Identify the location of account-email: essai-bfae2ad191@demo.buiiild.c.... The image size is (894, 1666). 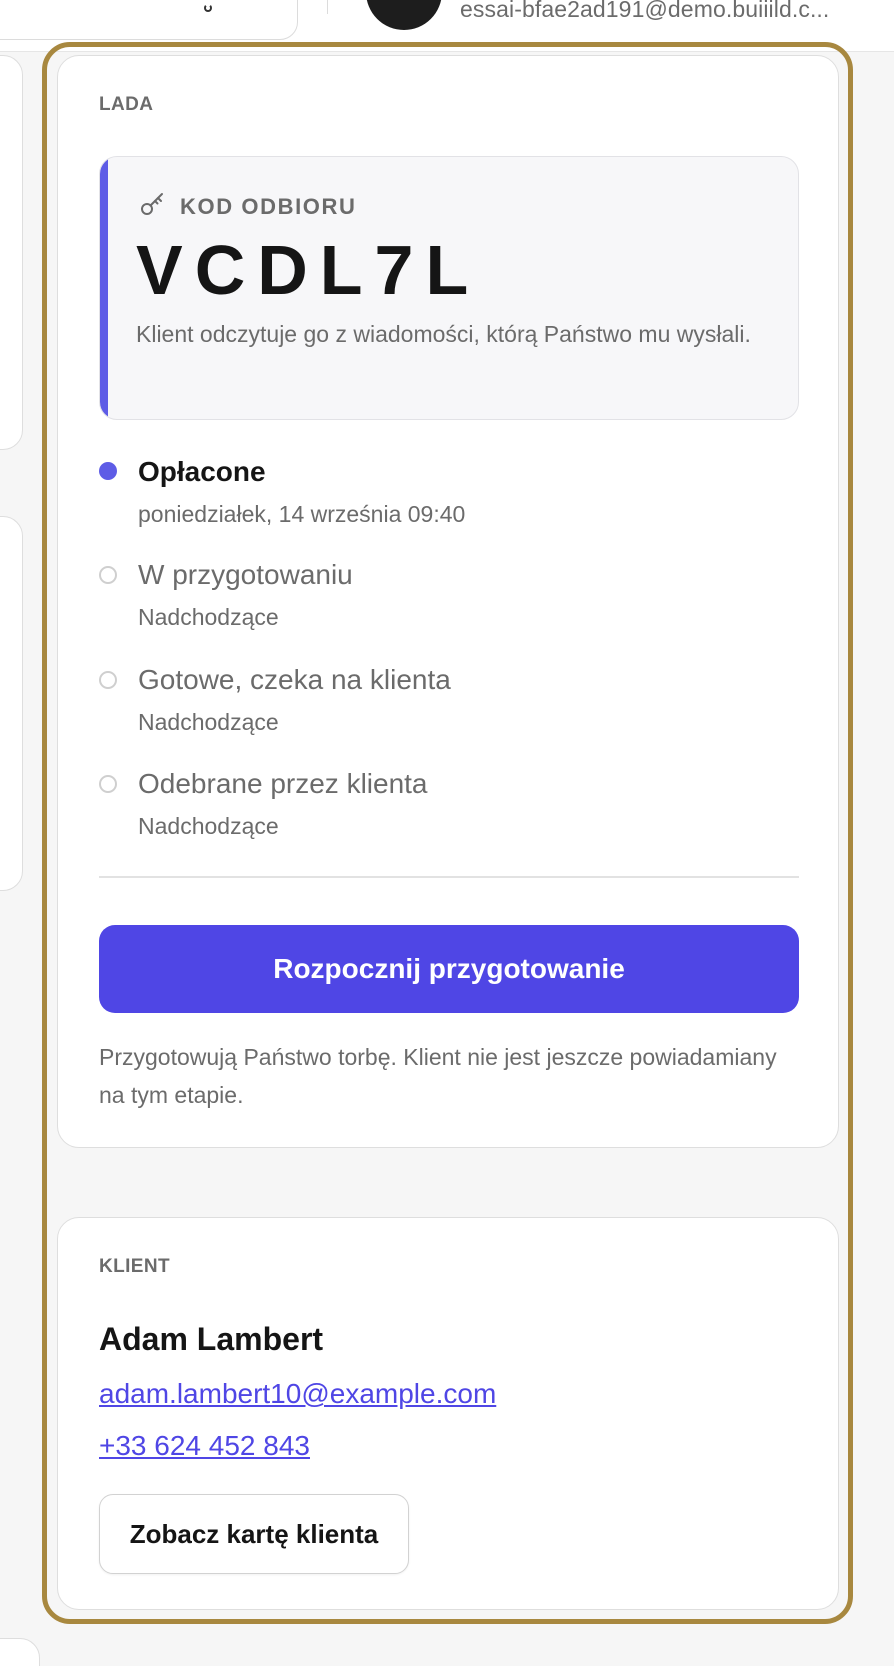
(670, 11).